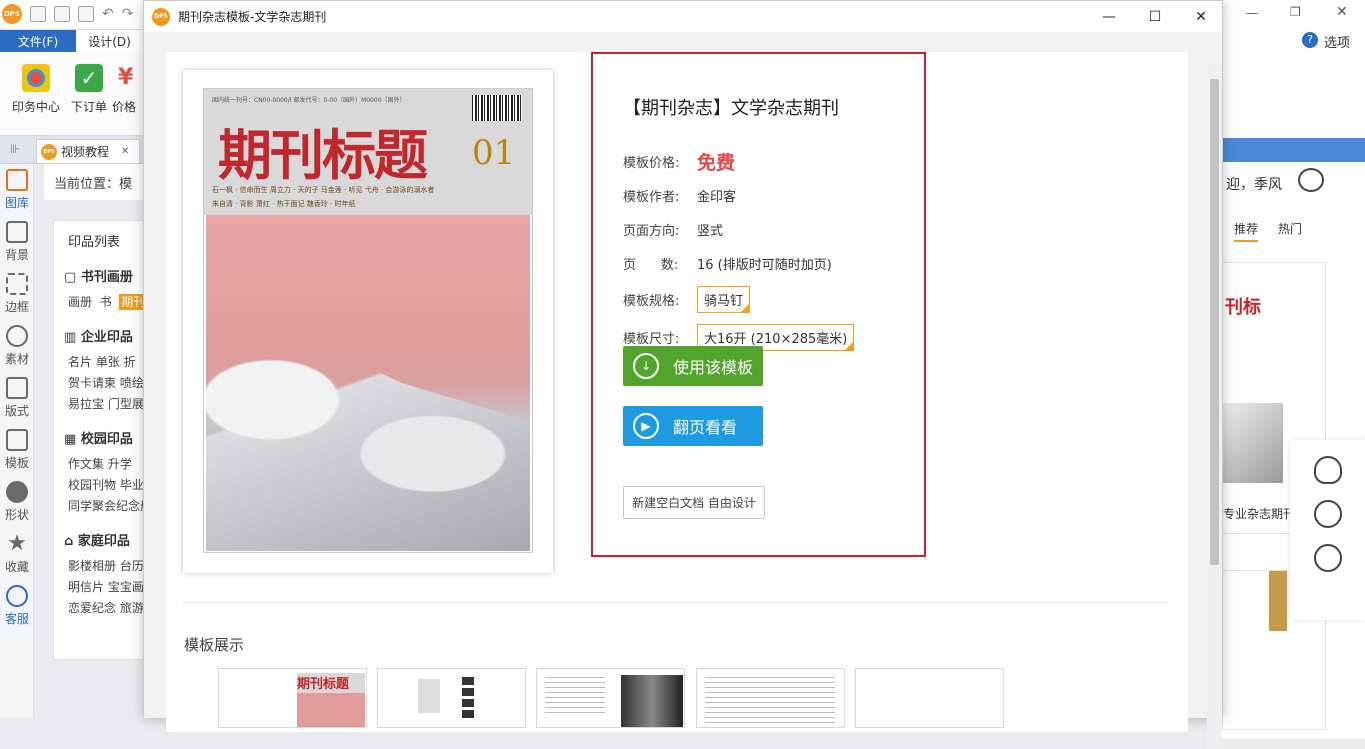 This screenshot has height=749, width=1365. I want to click on group-name: 家庭印品, so click(103, 541).